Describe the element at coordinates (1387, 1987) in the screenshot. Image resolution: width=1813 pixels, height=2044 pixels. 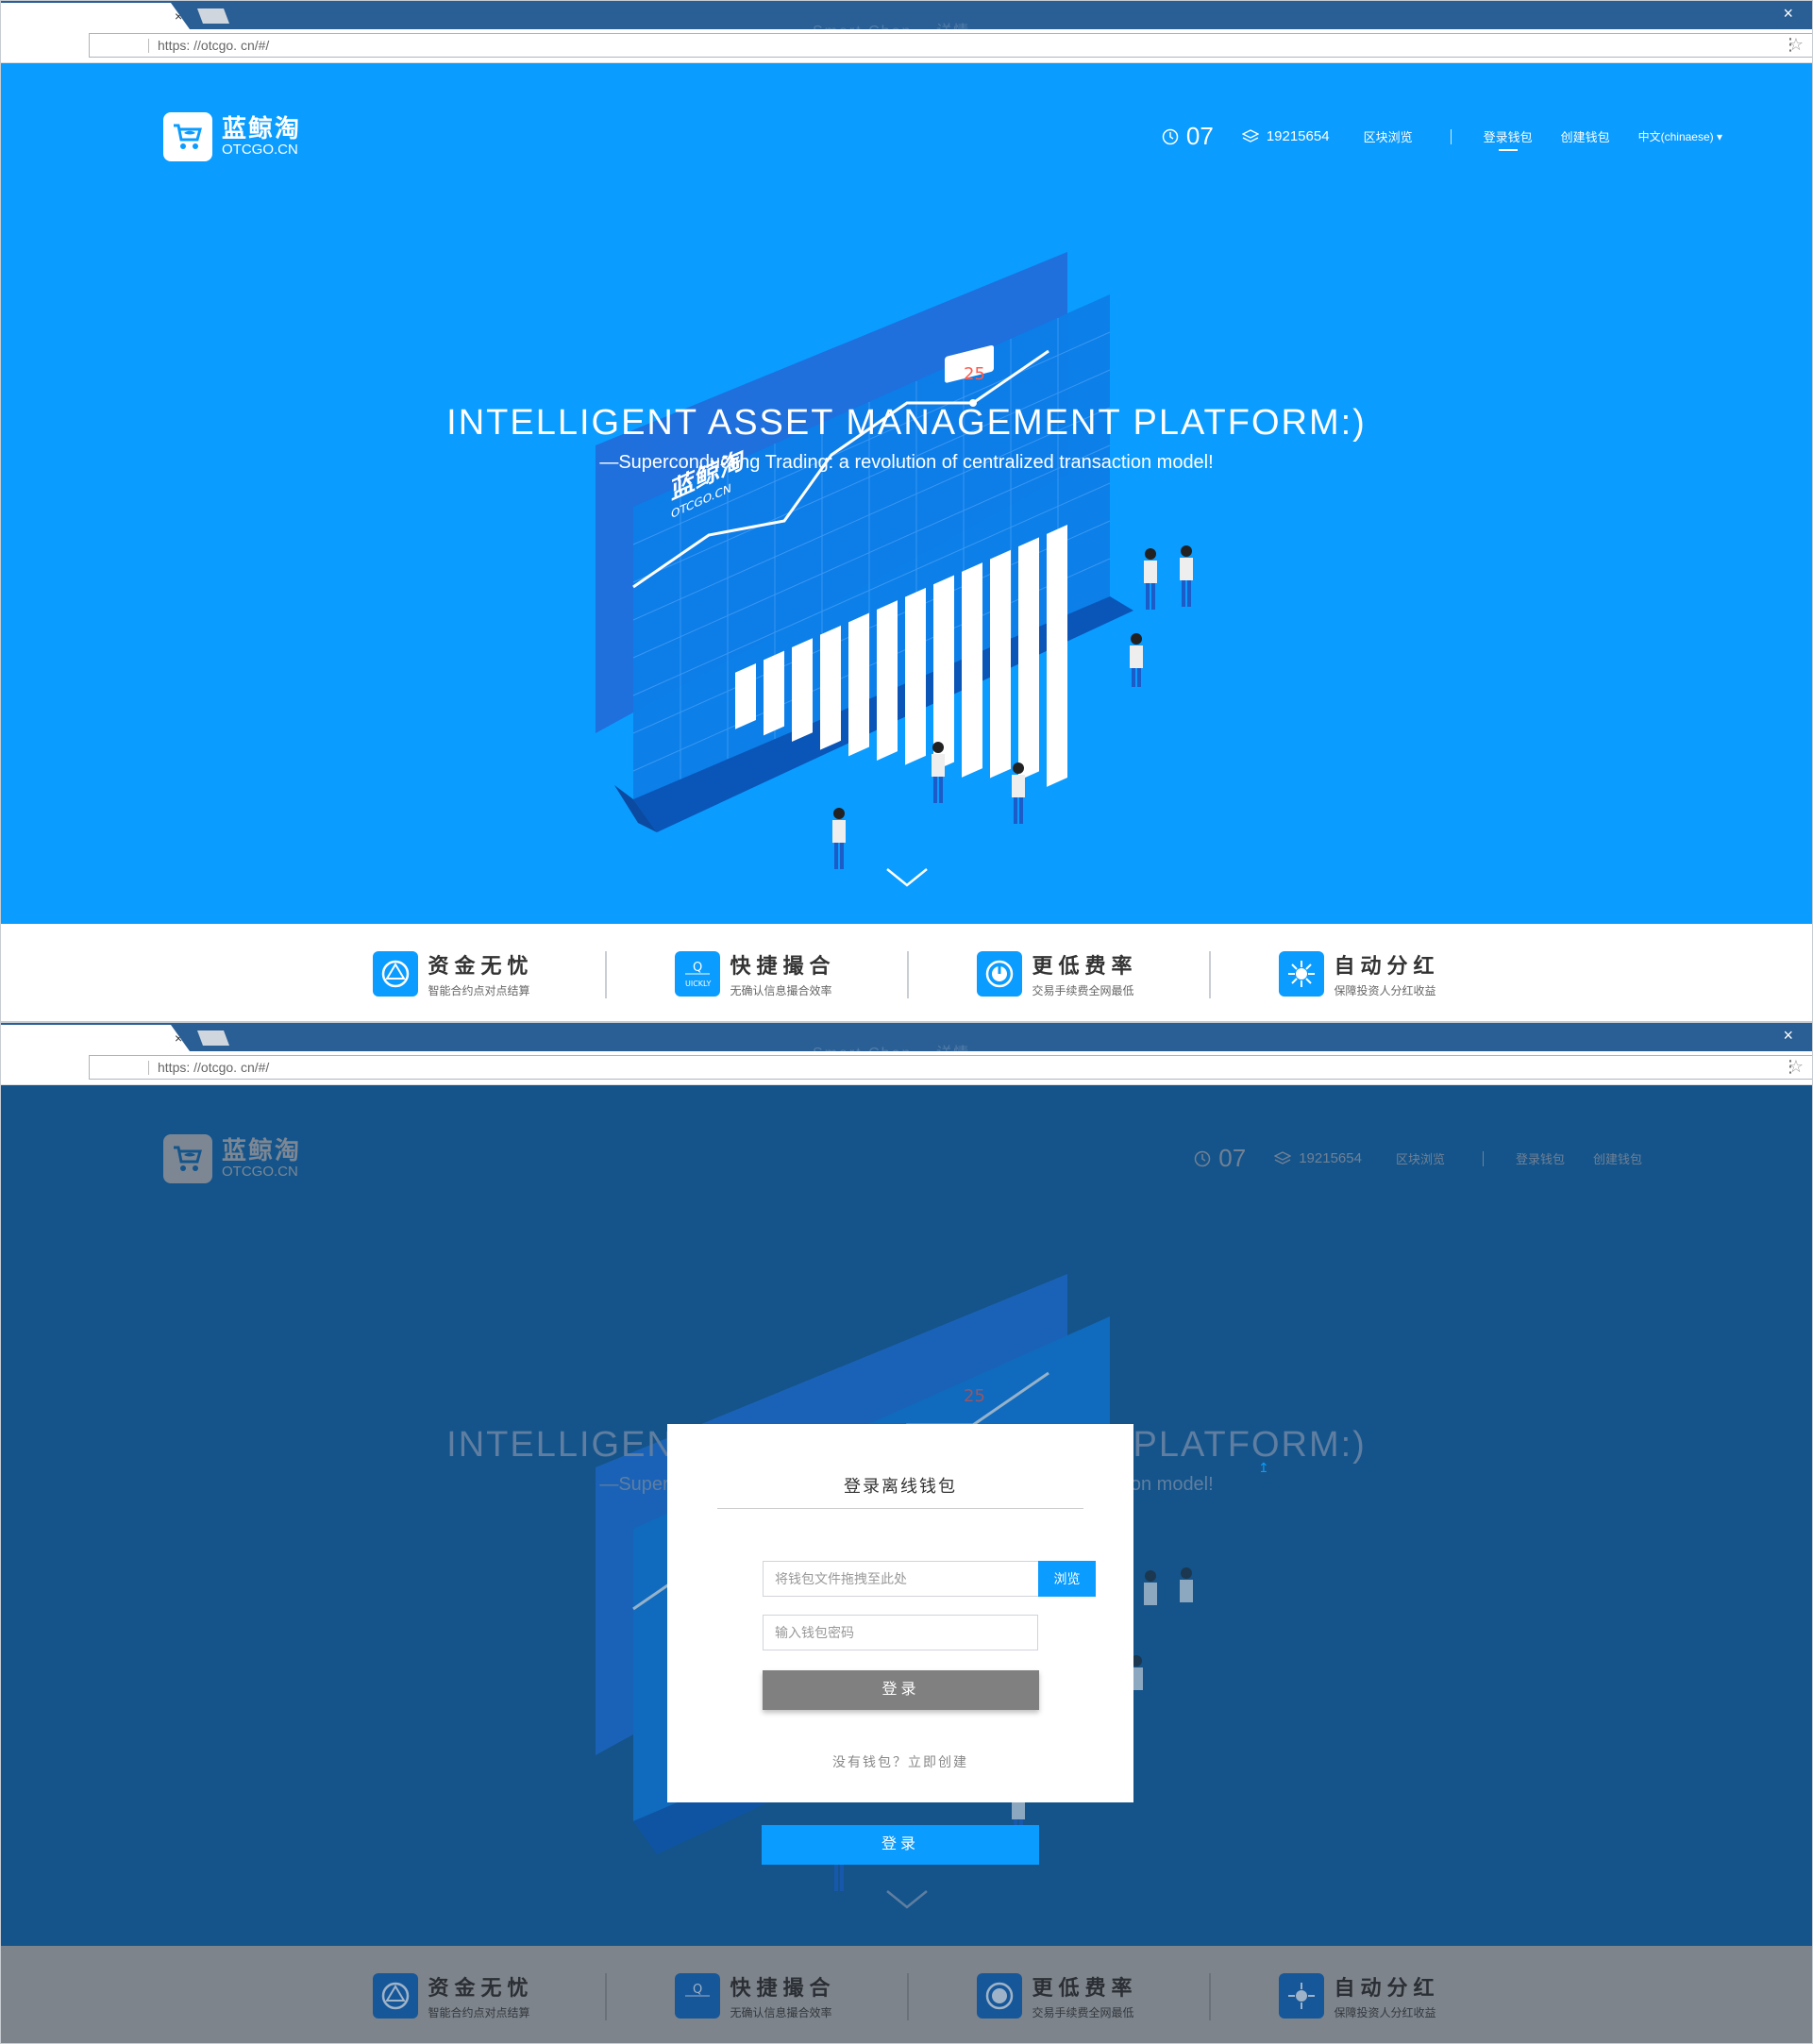
I see `feature-title: 自动分红` at that location.